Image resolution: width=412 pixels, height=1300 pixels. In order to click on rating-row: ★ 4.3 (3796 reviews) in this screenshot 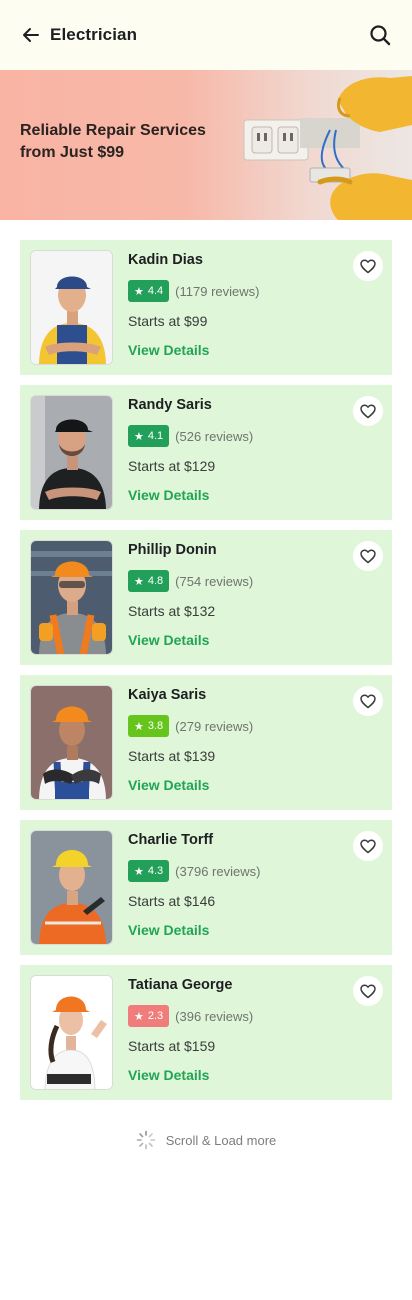, I will do `click(194, 871)`.